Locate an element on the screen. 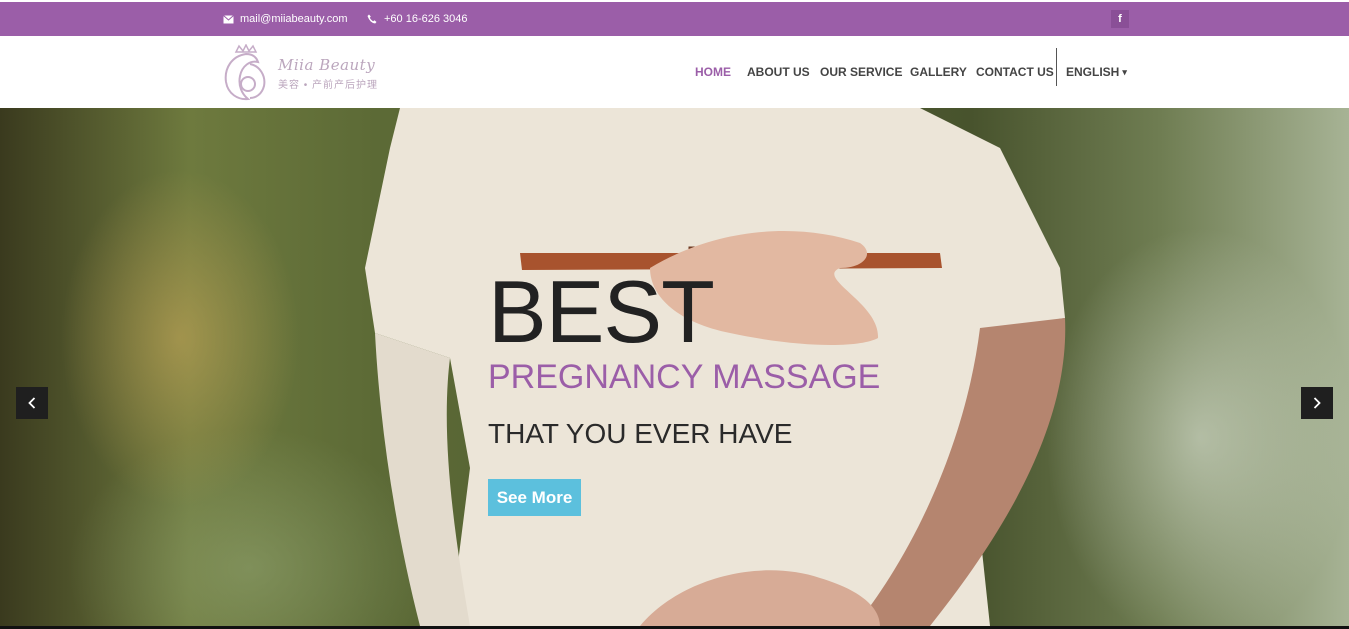 The width and height of the screenshot is (1349, 629). slider-prev-button is located at coordinates (32, 403).